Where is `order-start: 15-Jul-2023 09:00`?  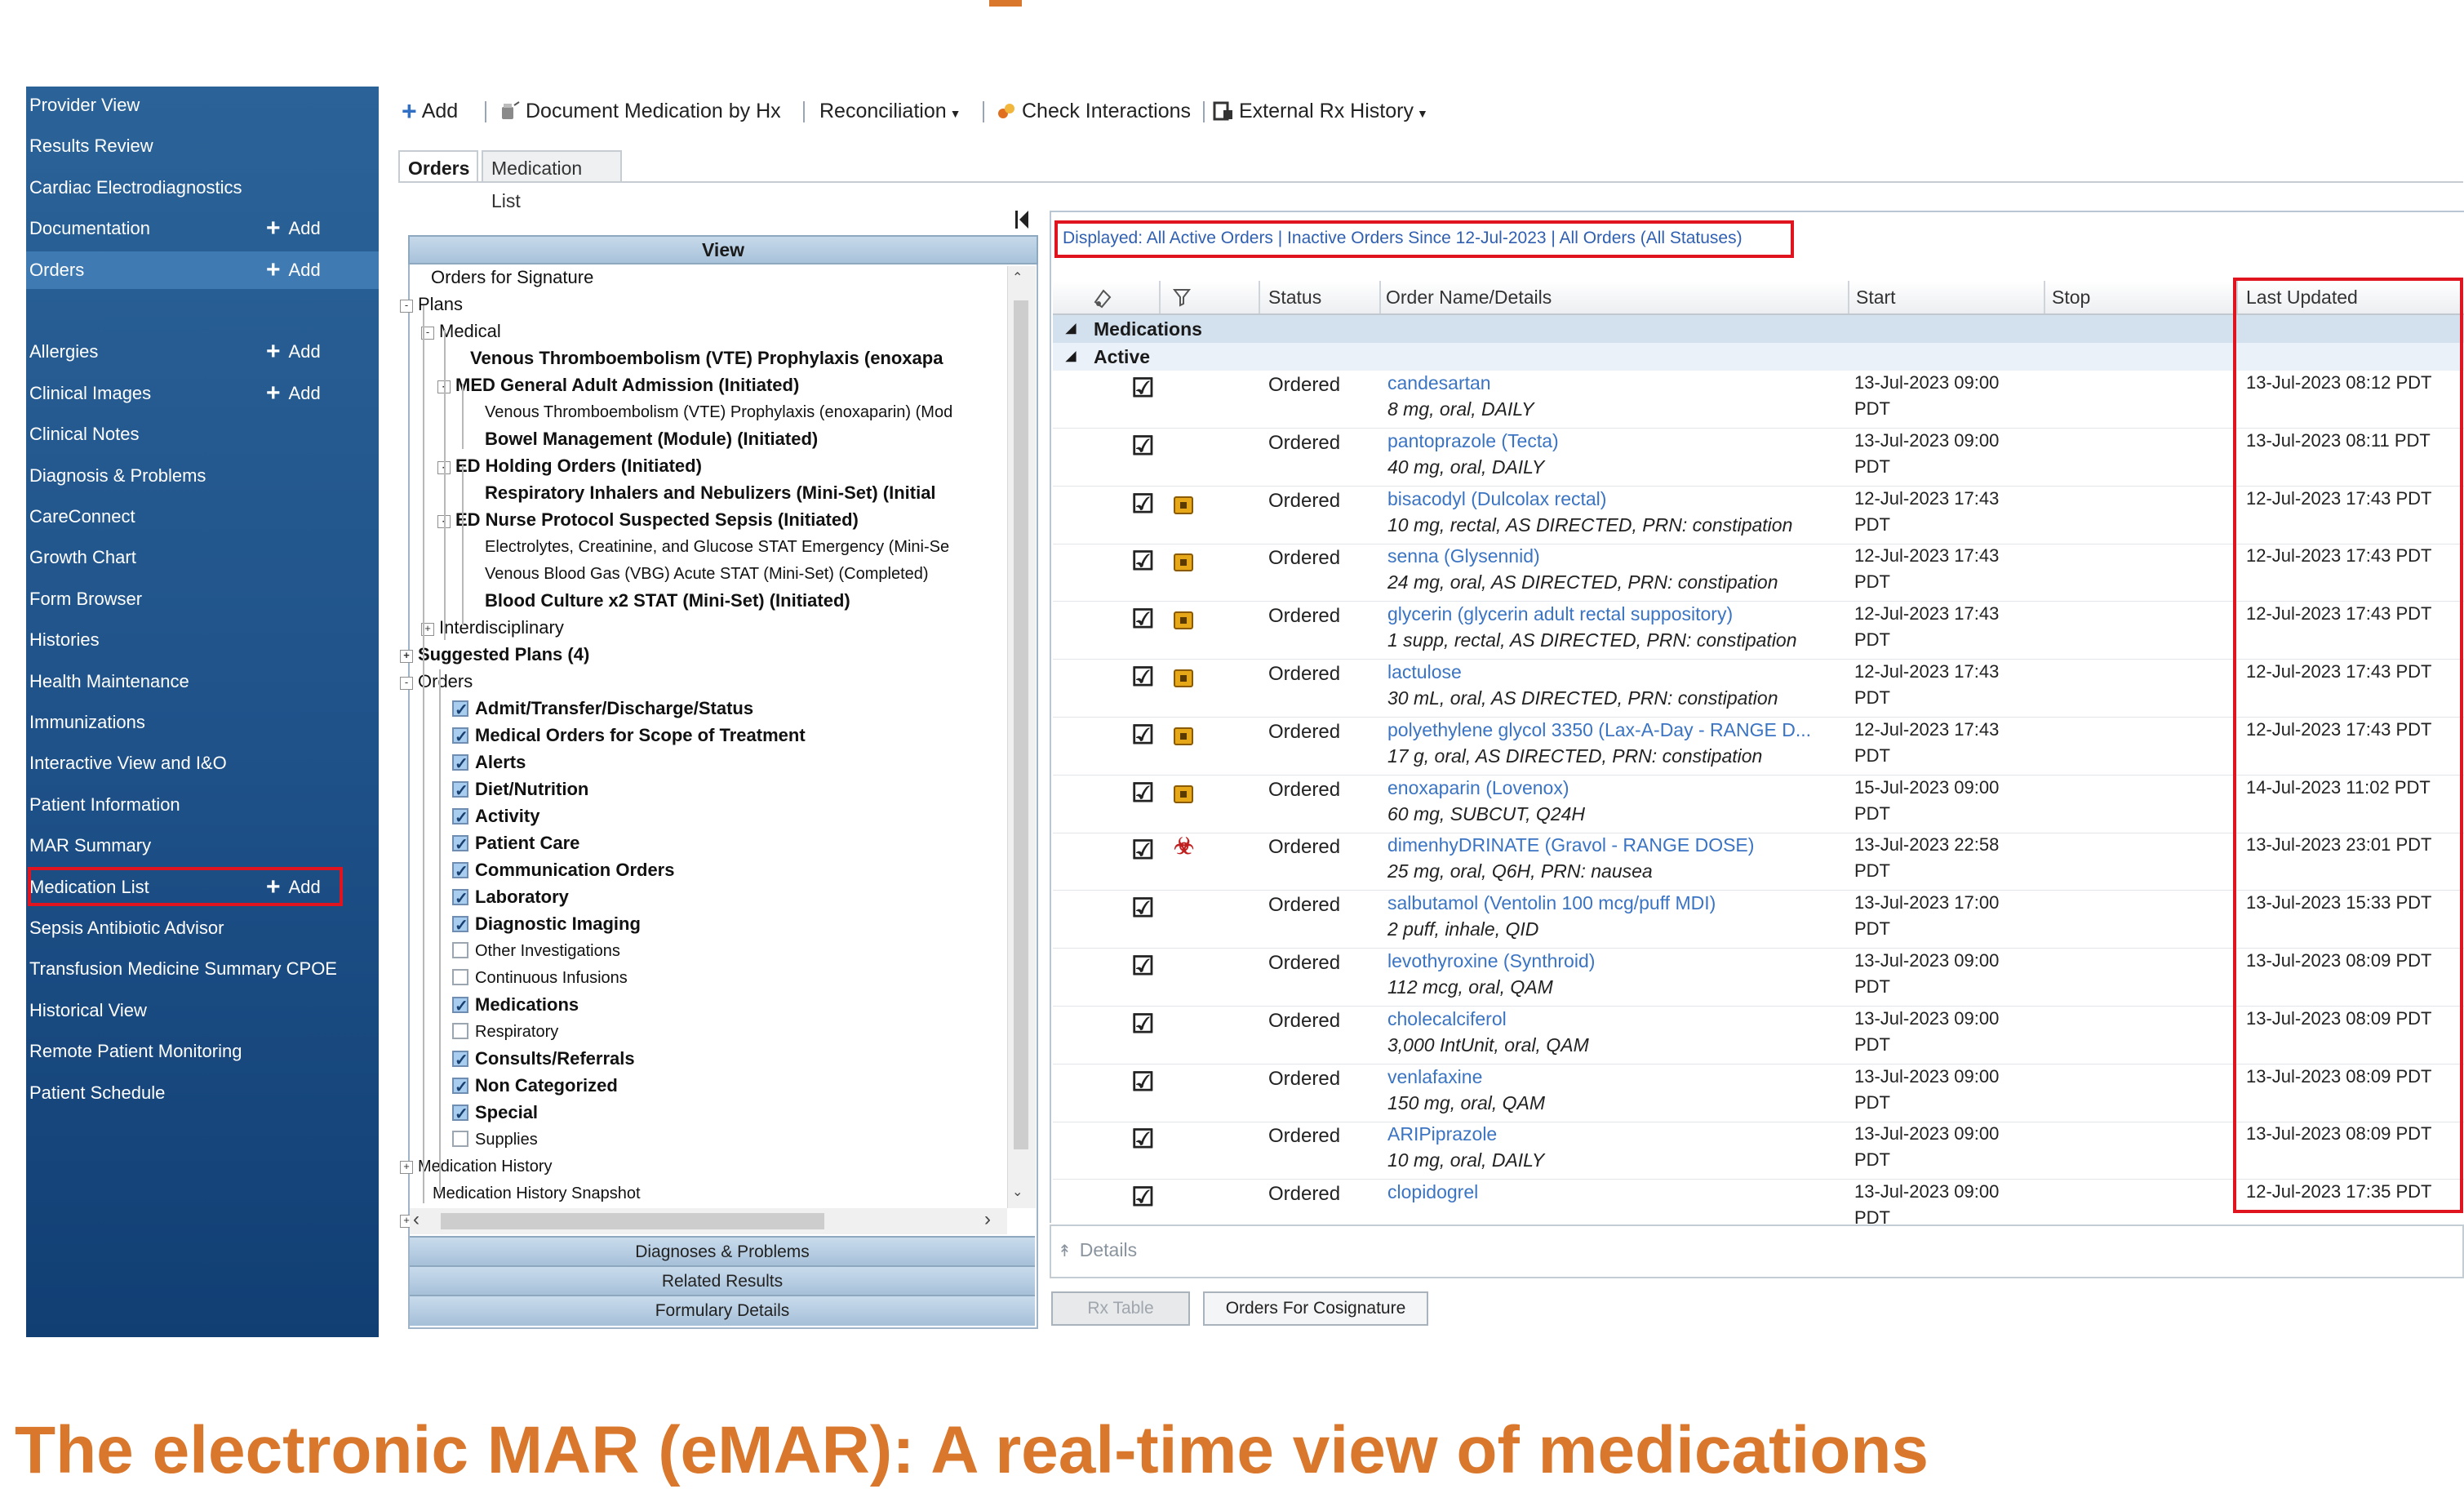 order-start: 15-Jul-2023 09:00 is located at coordinates (1927, 787).